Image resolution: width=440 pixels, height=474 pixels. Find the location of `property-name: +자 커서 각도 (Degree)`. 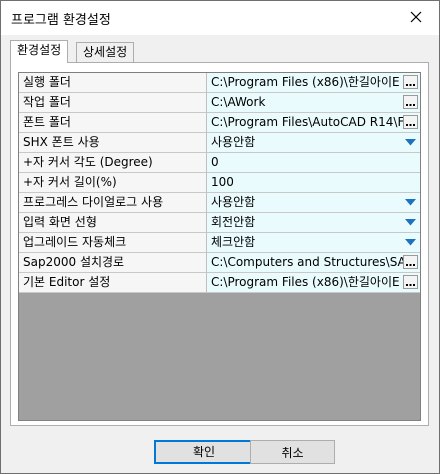

property-name: +자 커서 각도 (Degree) is located at coordinates (113, 162).